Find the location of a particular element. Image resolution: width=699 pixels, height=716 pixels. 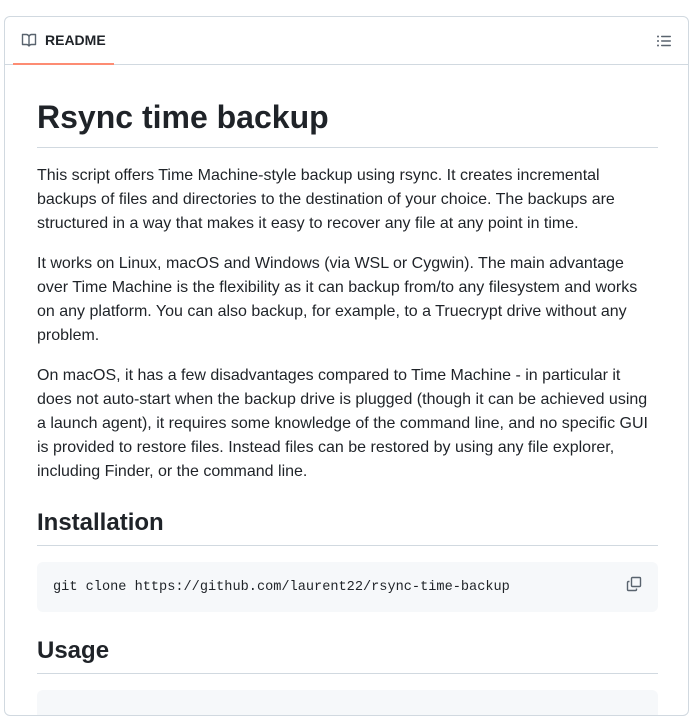

tab-readme-label: README is located at coordinates (75, 40).